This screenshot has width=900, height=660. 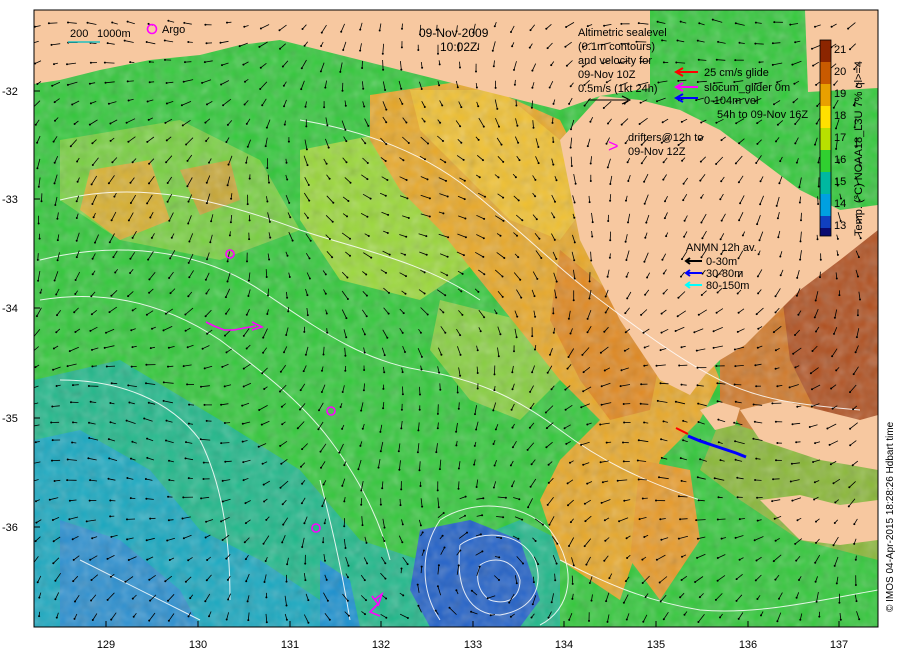 What do you see at coordinates (724, 274) in the screenshot?
I see `anmn-item: 30-80m` at bounding box center [724, 274].